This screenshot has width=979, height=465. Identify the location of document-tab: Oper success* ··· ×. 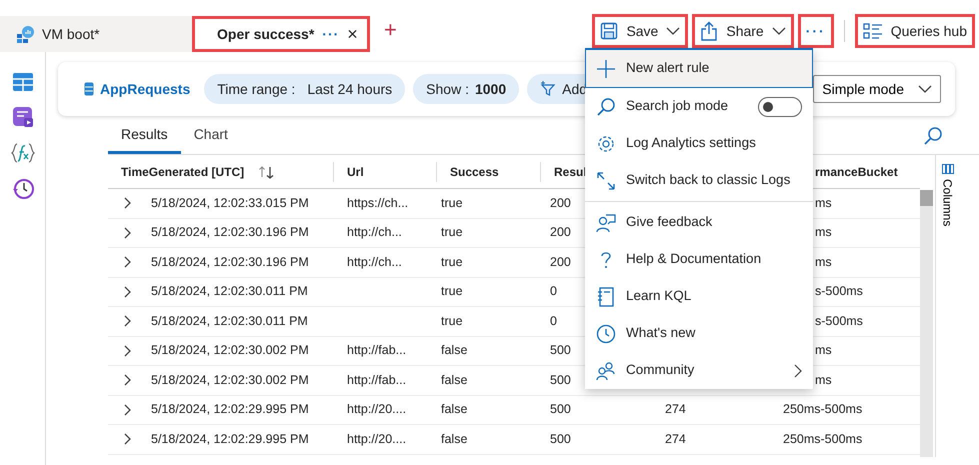
(281, 34).